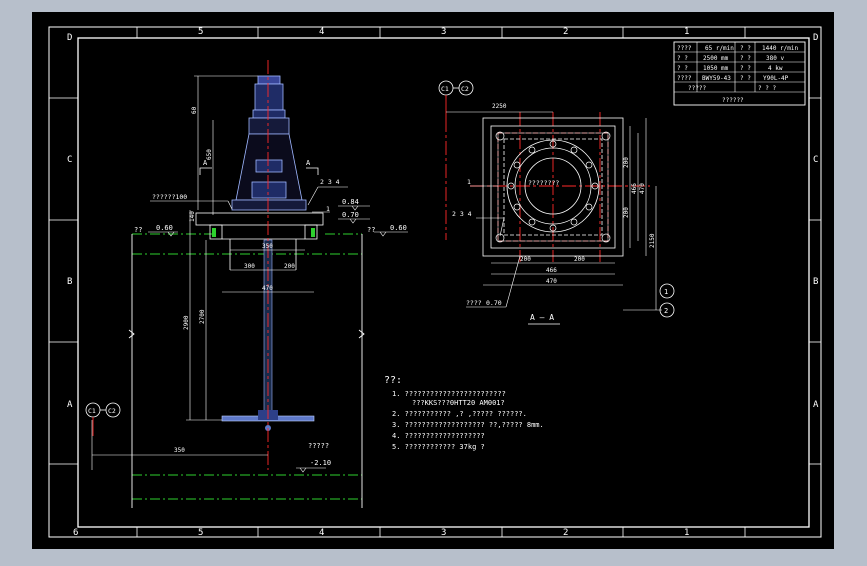  I want to click on tb-r1c3: ? ?, so click(745, 48).